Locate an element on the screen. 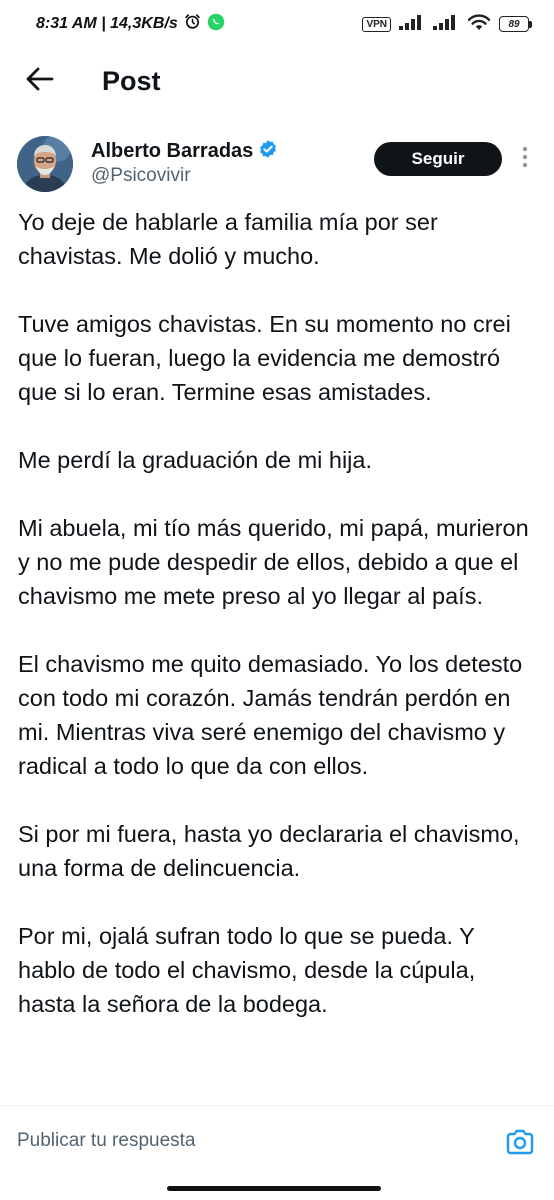 Image resolution: width=554 pixels, height=1200 pixels. status-bar: 8:31 AM | 14,3KB/s VPN 89 is located at coordinates (277, 24).